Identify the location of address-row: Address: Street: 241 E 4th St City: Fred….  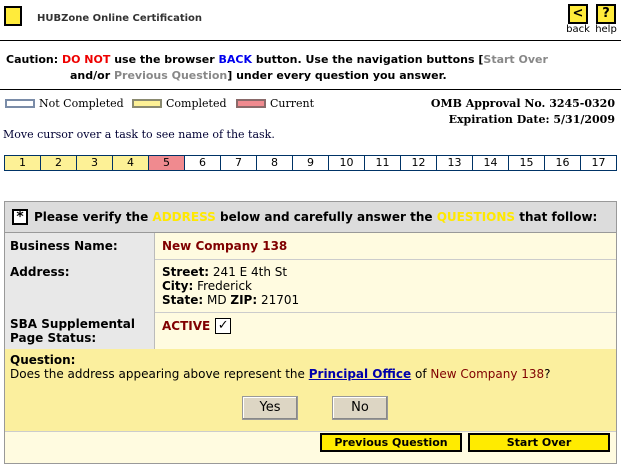
(310, 286).